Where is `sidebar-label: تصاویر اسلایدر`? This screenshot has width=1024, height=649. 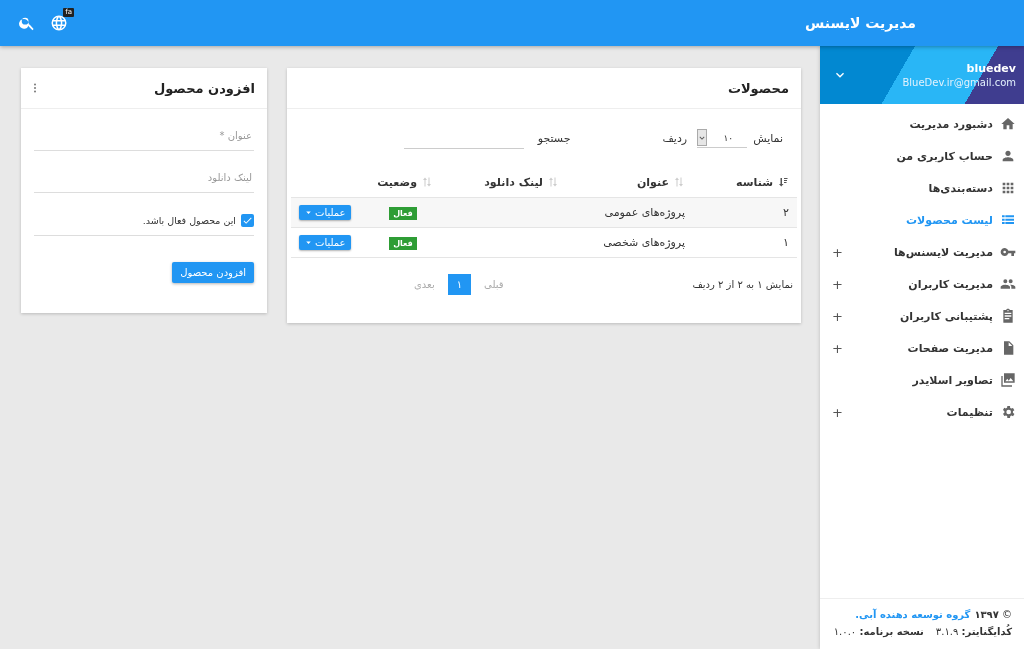
sidebar-label: تصاویر اسلایدر is located at coordinates (952, 380).